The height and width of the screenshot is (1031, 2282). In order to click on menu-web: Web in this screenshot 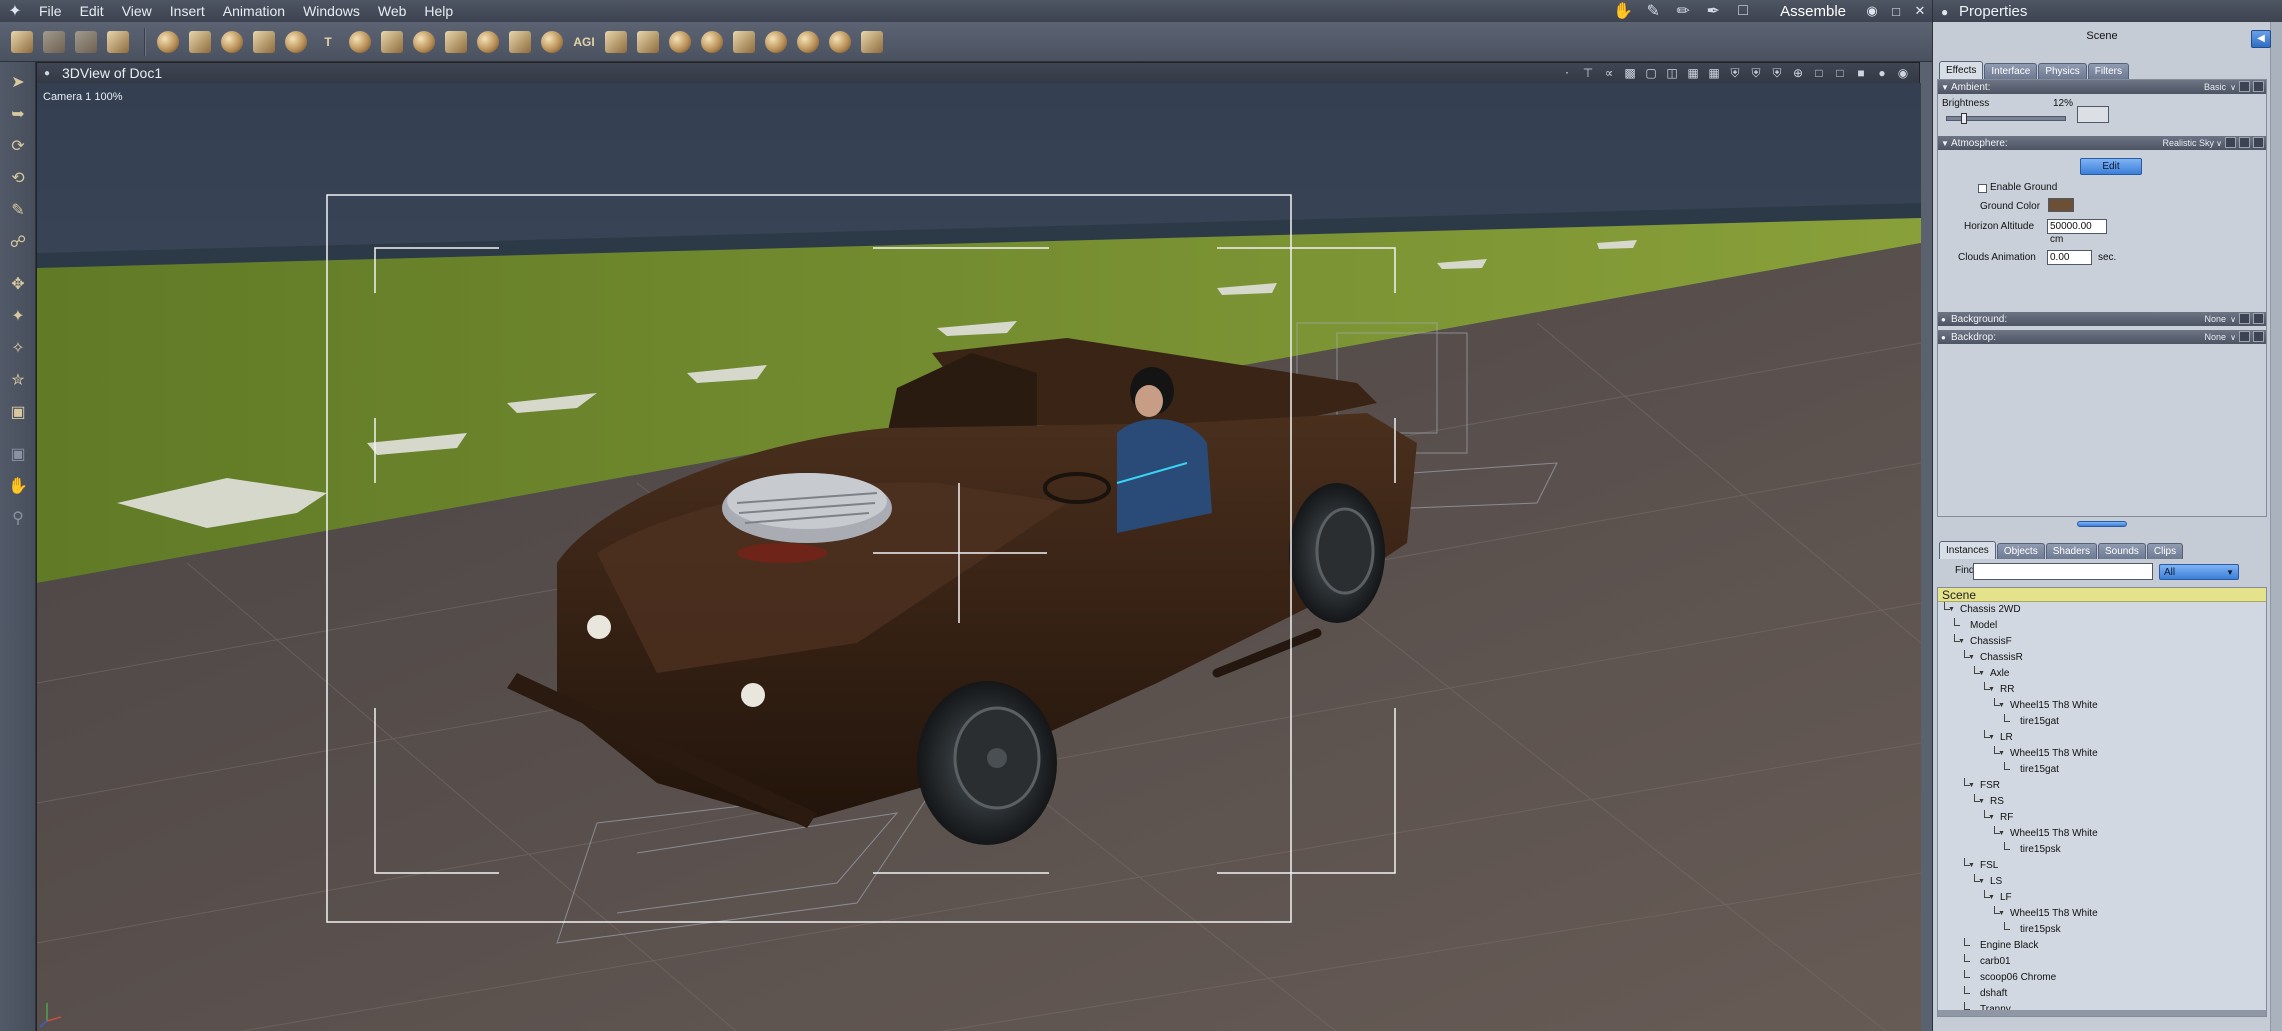, I will do `click(392, 11)`.